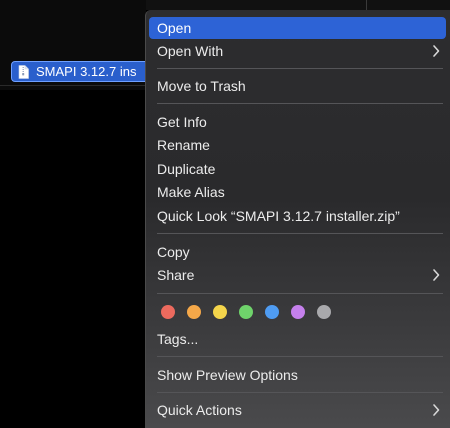 The height and width of the screenshot is (428, 450). I want to click on menu-item-label: Get Info, so click(182, 122).